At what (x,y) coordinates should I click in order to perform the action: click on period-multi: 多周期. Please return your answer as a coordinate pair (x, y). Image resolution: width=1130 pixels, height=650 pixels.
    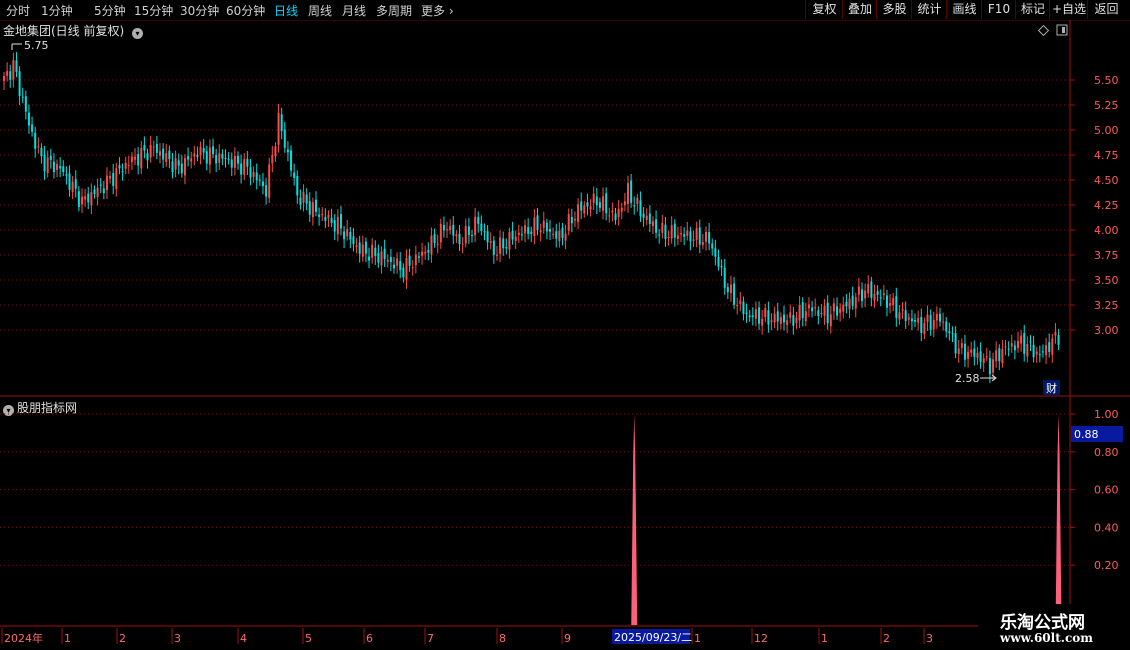
    Looking at the image, I should click on (394, 10).